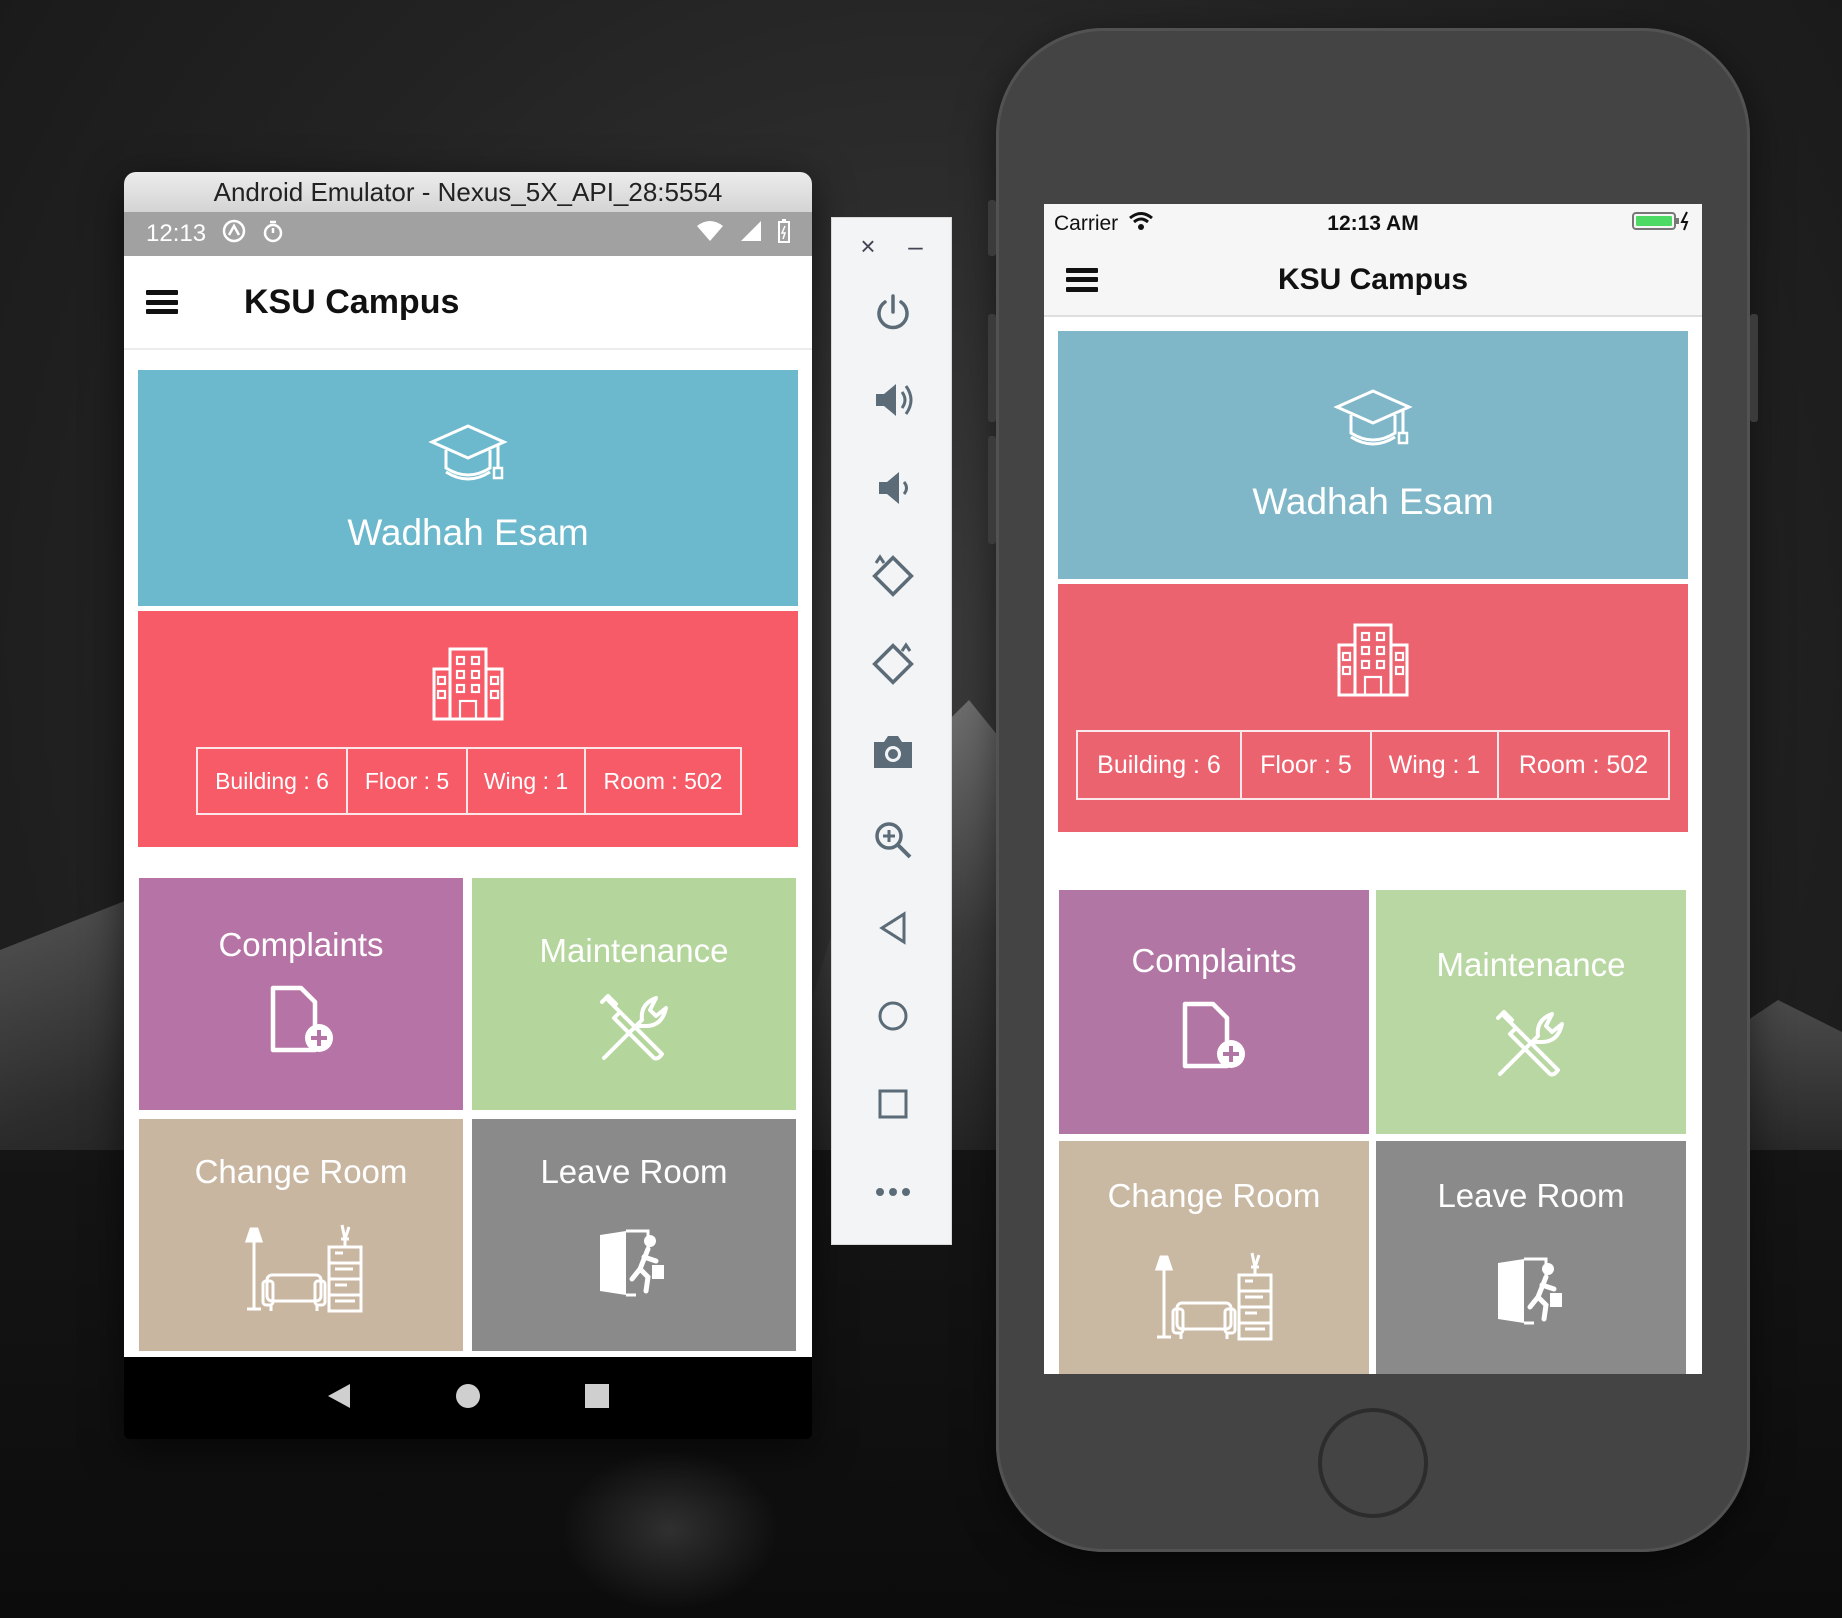 The height and width of the screenshot is (1618, 1842). What do you see at coordinates (751, 234) in the screenshot?
I see `signal-icon` at bounding box center [751, 234].